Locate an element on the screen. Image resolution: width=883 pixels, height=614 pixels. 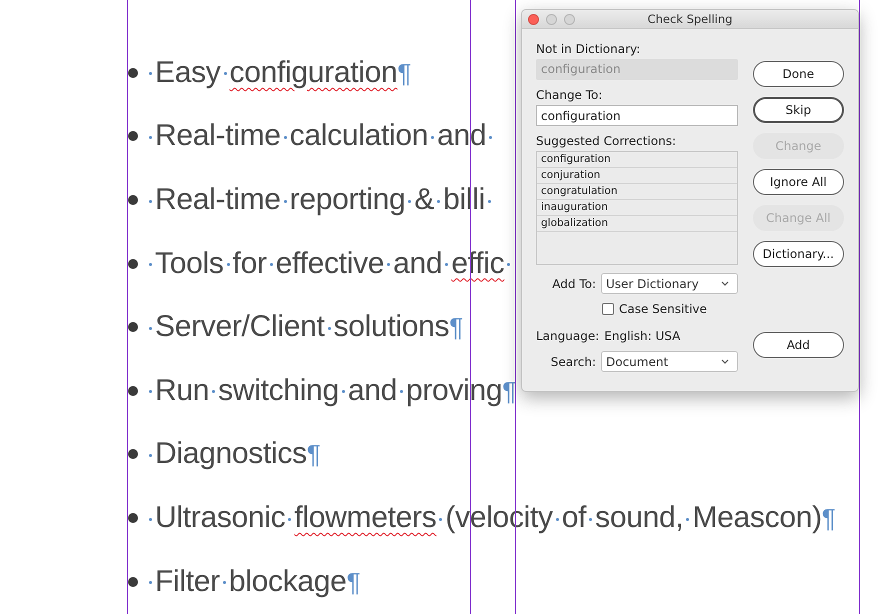
close-button is located at coordinates (533, 19).